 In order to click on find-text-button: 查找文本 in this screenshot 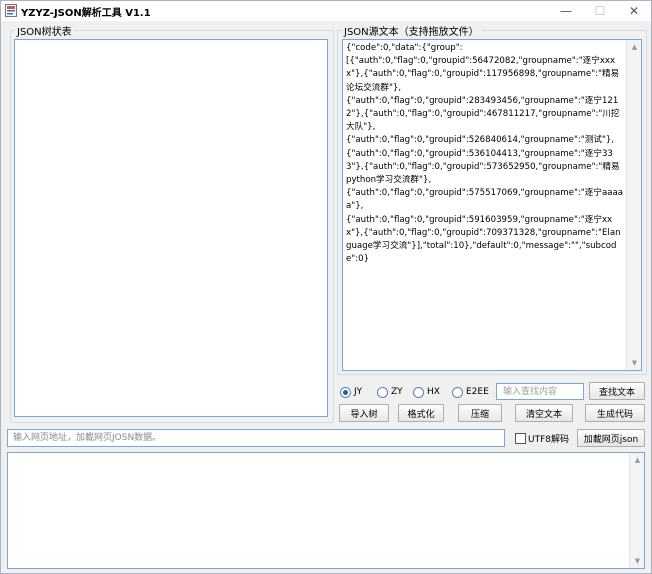, I will do `click(617, 391)`.